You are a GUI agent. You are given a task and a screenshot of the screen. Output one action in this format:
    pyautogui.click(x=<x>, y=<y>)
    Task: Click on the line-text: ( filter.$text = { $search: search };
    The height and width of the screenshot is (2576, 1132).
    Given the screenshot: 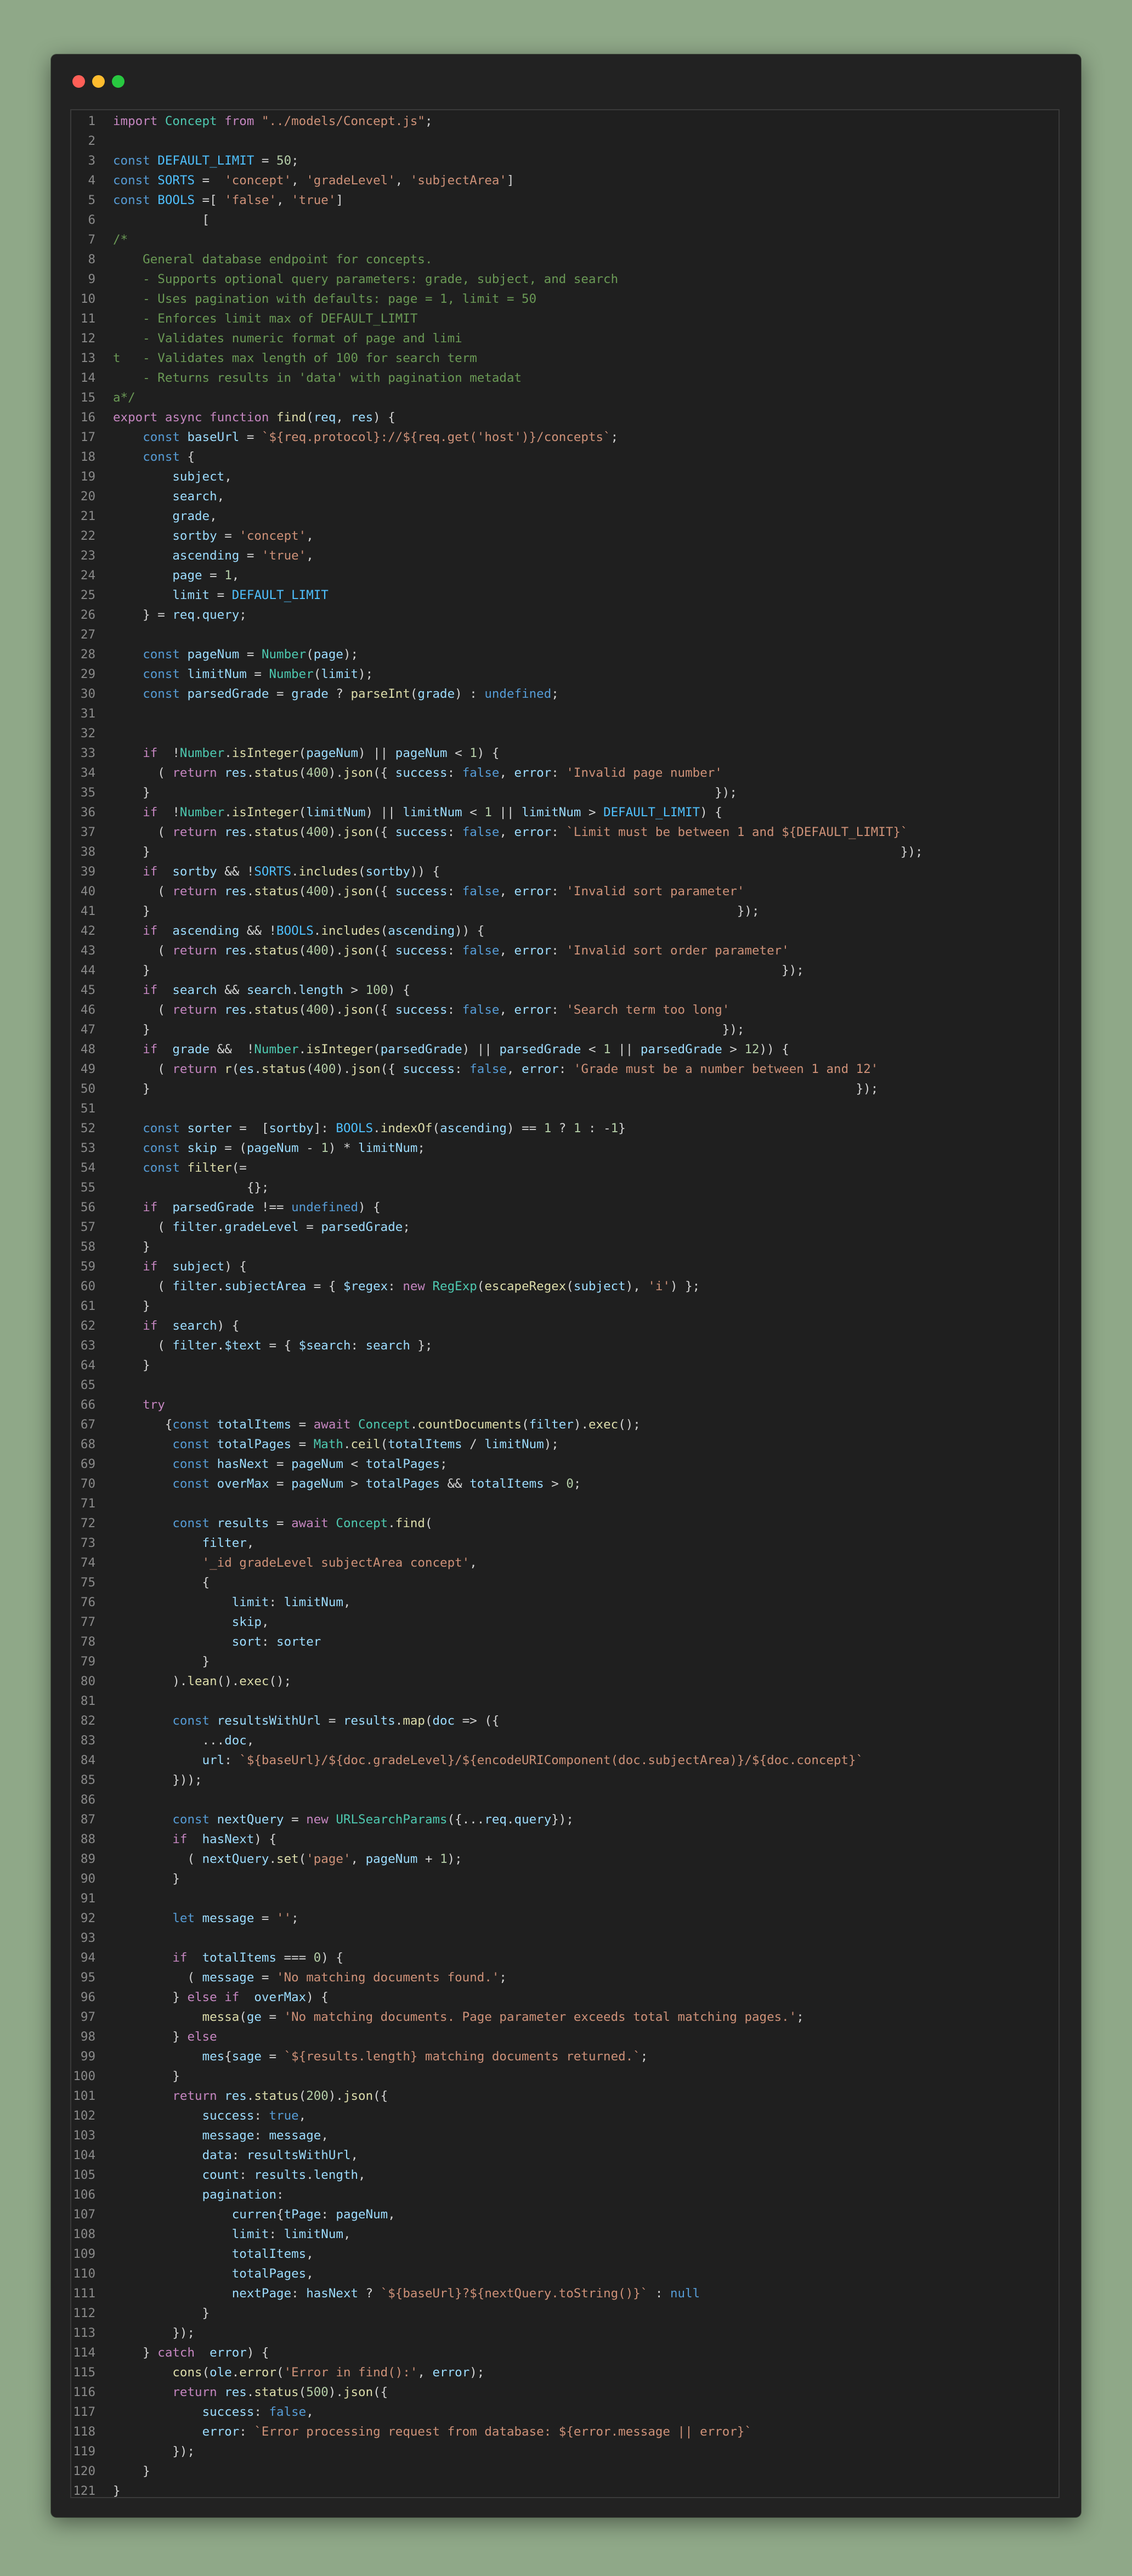 What is the action you would take?
    pyautogui.click(x=273, y=1345)
    